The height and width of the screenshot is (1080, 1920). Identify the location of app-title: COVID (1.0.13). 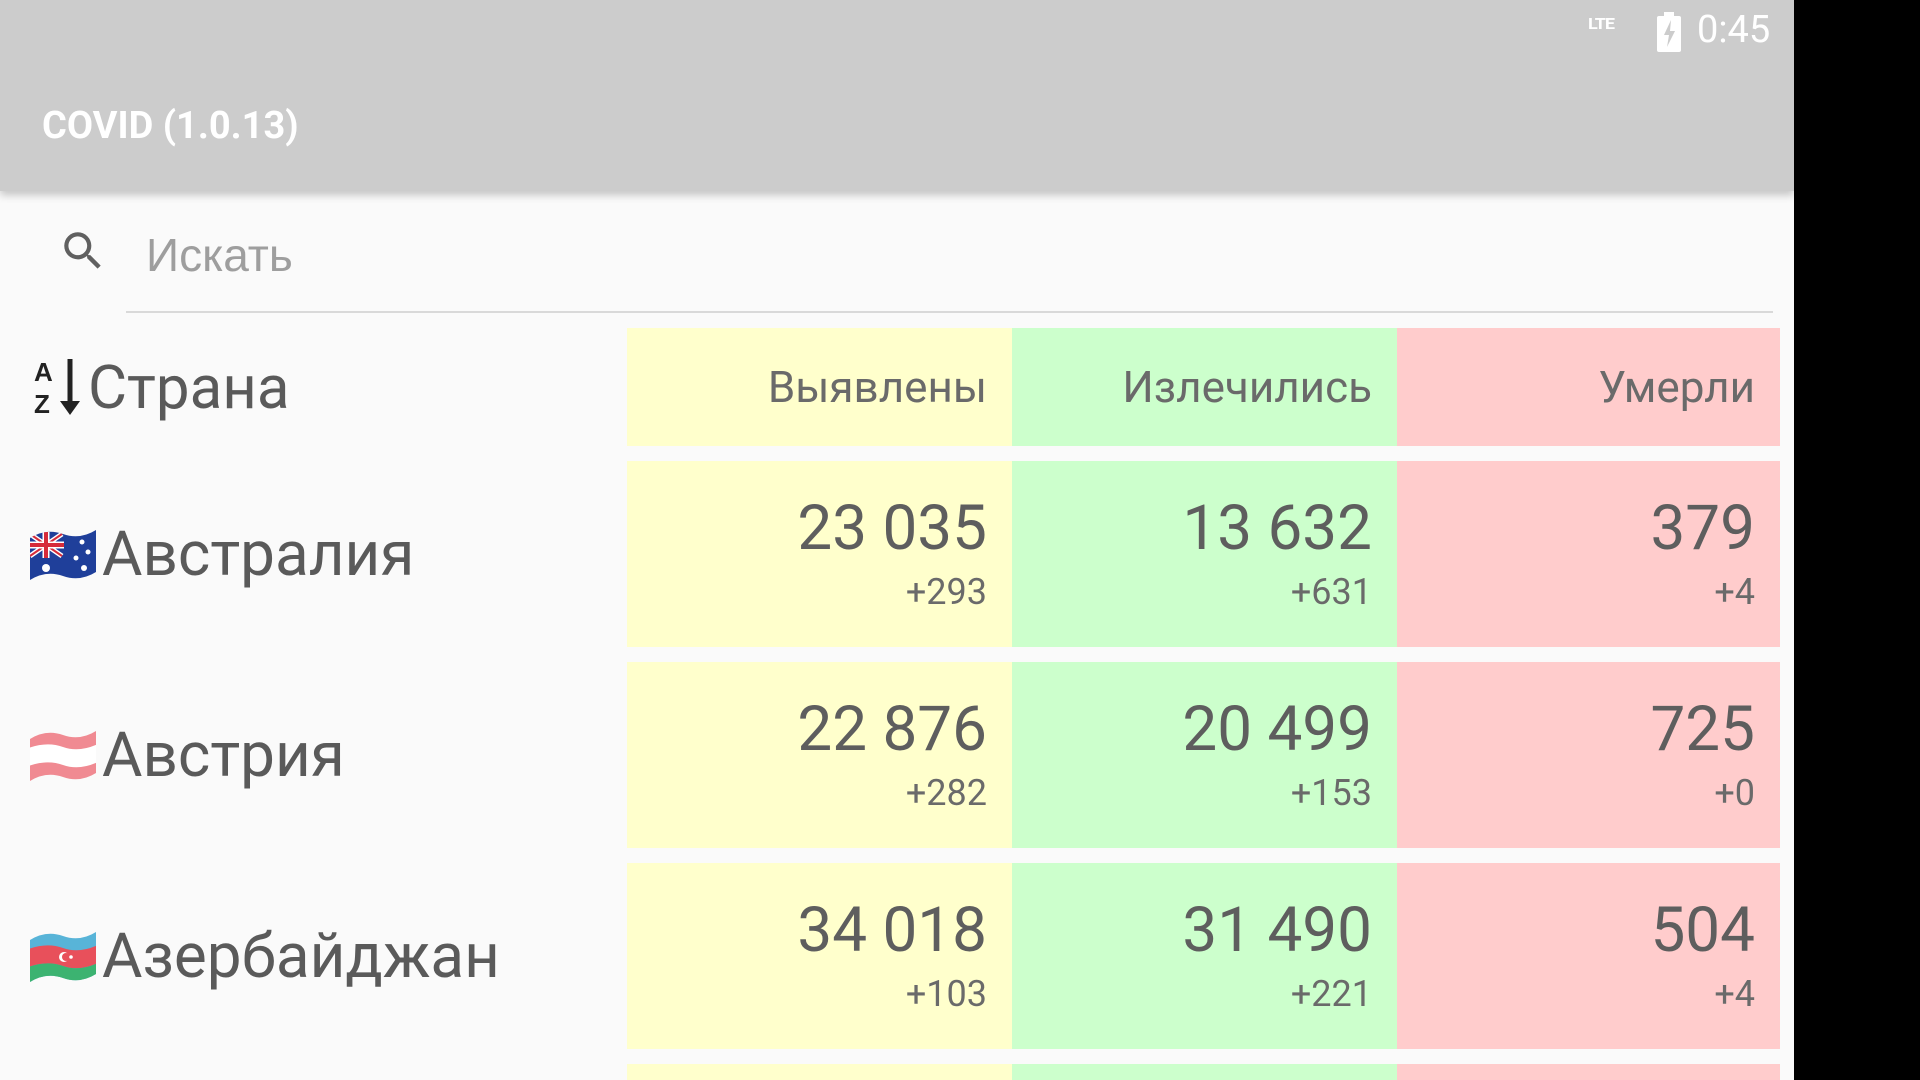
(170, 126).